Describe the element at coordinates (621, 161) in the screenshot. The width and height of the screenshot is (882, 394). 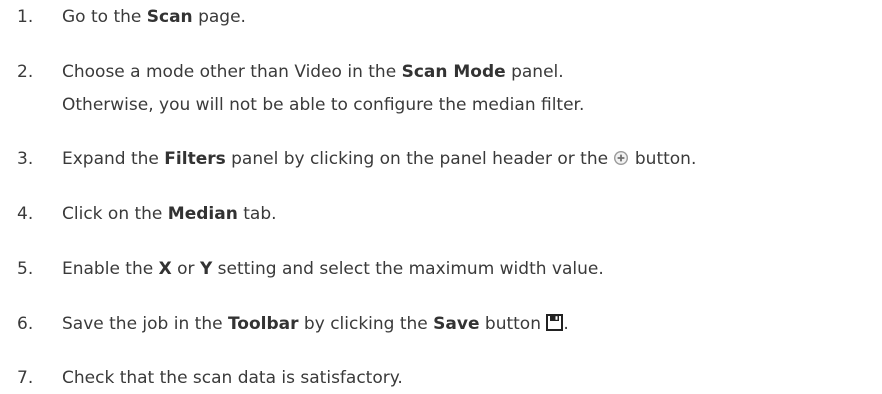
I see `expand-plus-circle-icon` at that location.